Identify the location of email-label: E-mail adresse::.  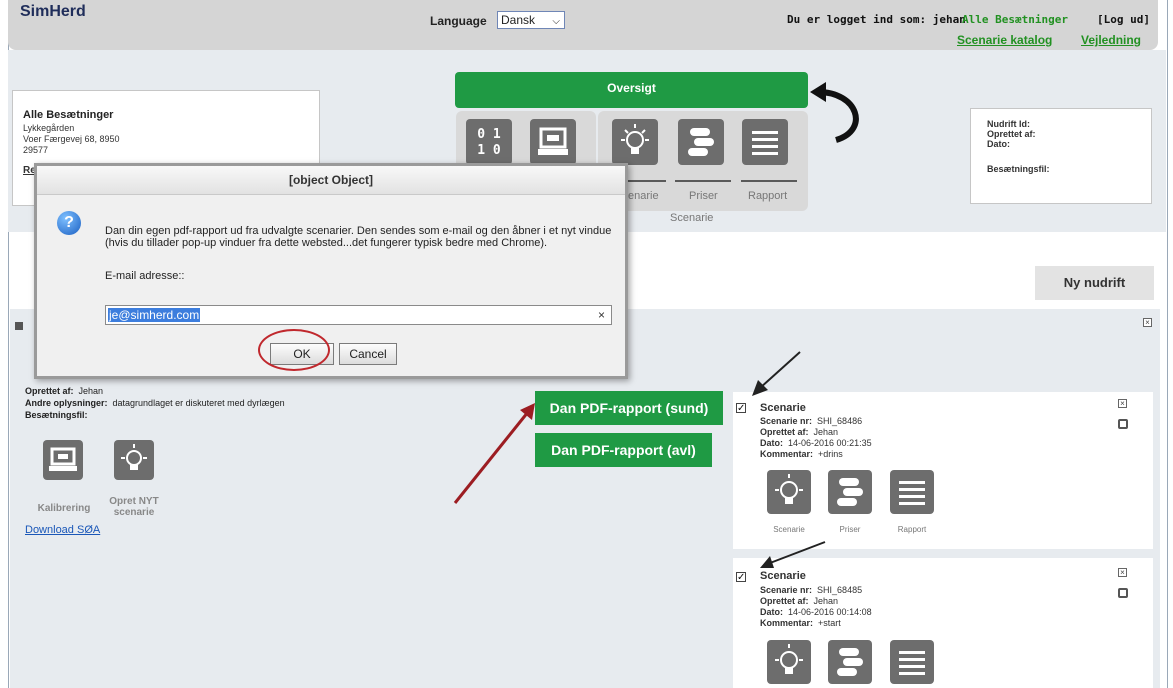
(145, 276).